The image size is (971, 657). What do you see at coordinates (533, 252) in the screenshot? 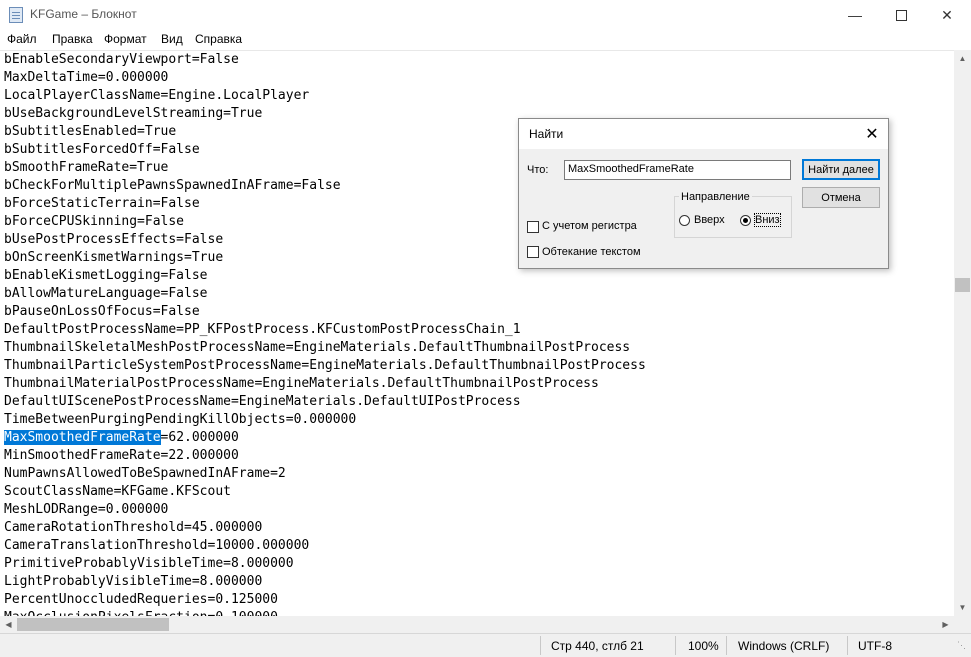
I see `wrap-around-checkbox` at bounding box center [533, 252].